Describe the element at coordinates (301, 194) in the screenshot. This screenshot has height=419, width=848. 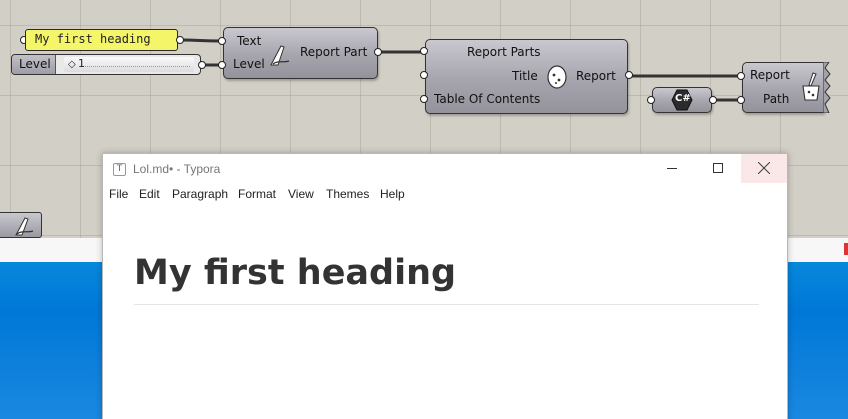
I see `menu-view: View` at that location.